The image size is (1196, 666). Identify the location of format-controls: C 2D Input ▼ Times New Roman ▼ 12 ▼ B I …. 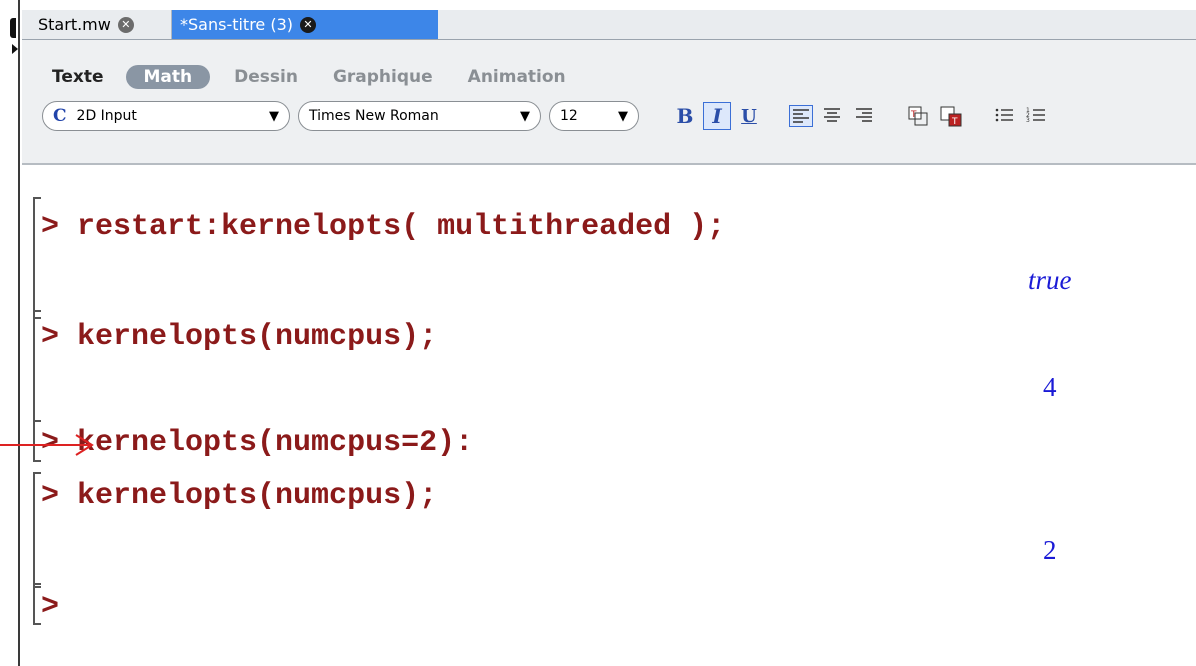
(549, 116).